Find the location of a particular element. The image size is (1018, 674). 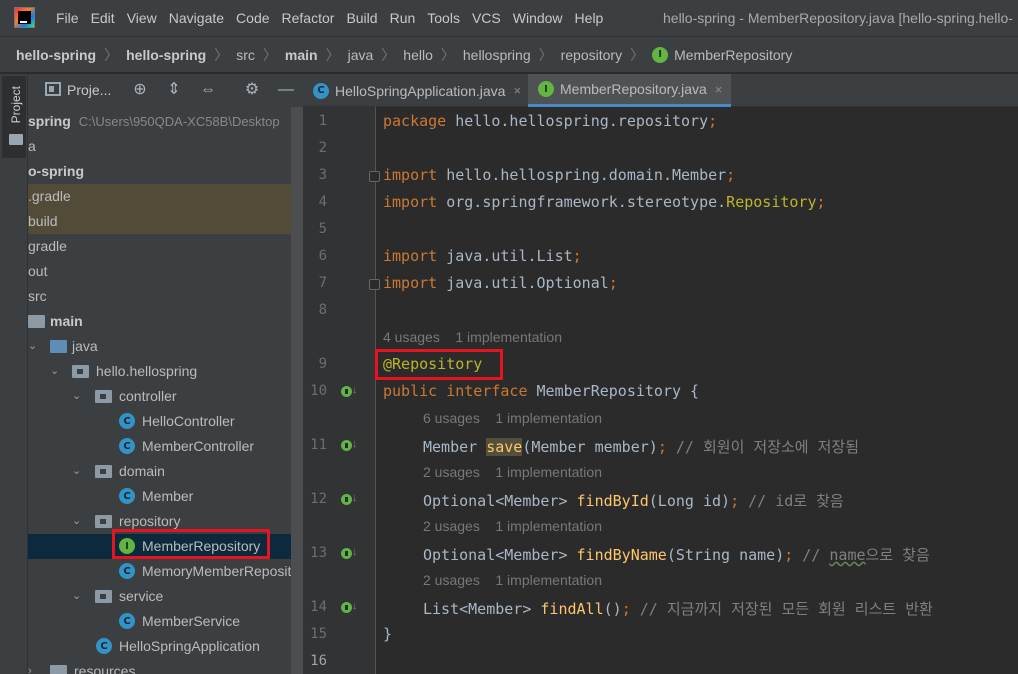

crumb-member-repository: MemberRepository is located at coordinates (733, 55).